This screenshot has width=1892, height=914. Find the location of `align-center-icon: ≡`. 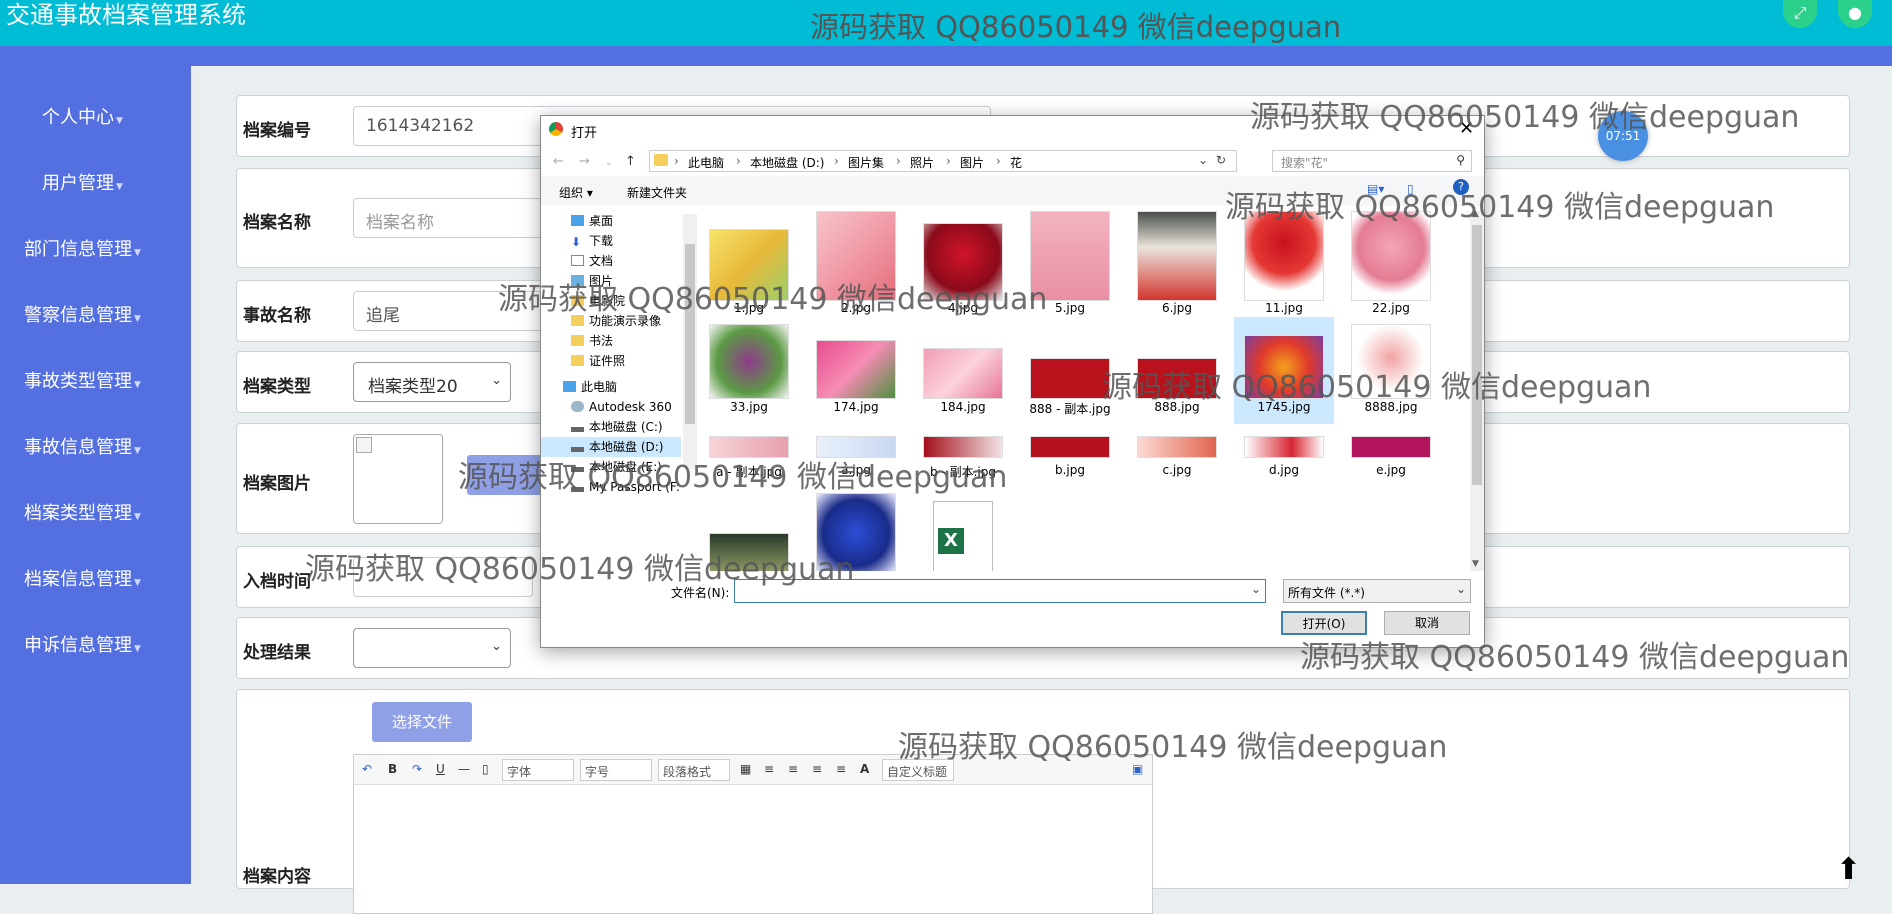

align-center-icon: ≡ is located at coordinates (793, 769).